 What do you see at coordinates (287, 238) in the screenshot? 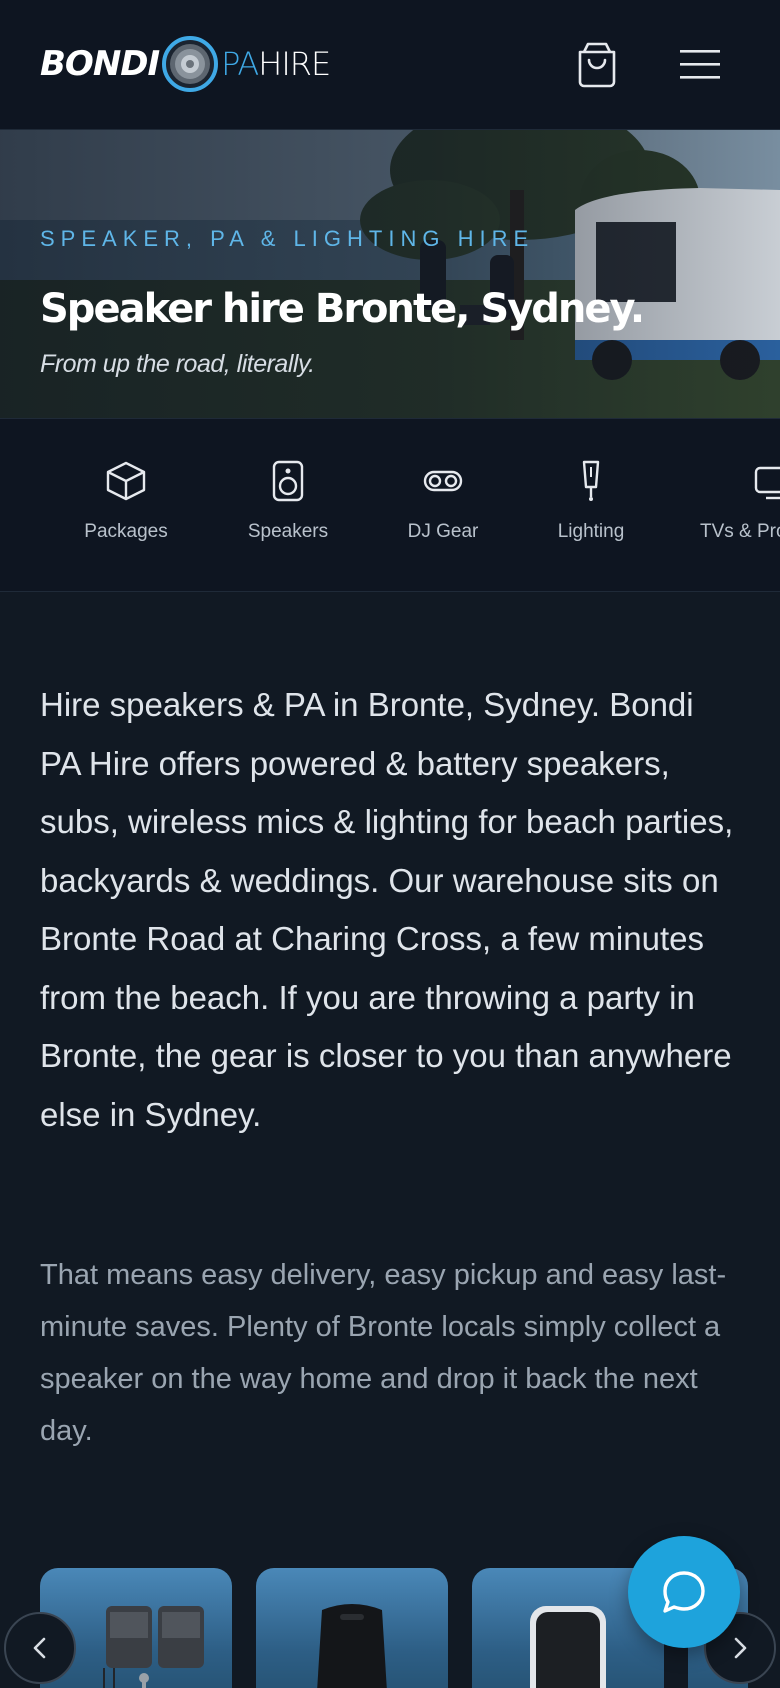
I see `hero-kicker: SPEAKER, PA & LIGHTING HIRE` at bounding box center [287, 238].